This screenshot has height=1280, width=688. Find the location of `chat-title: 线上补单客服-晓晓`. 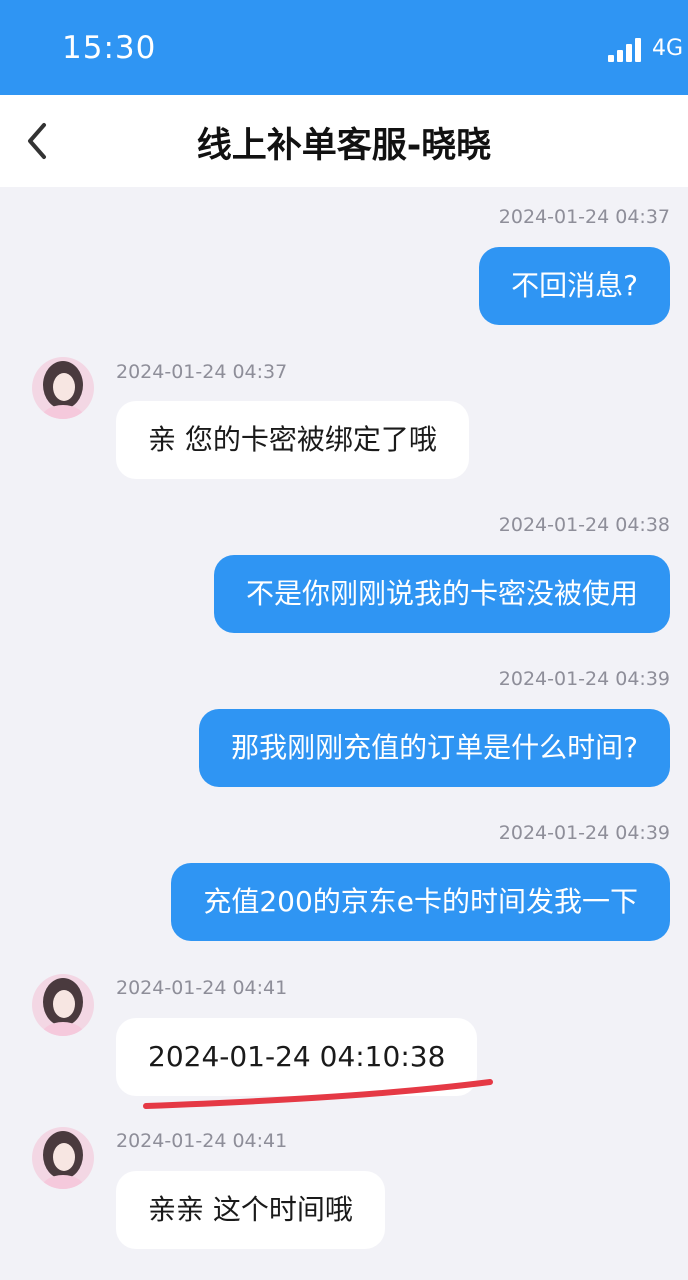

chat-title: 线上补单客服-晓晓 is located at coordinates (344, 146).